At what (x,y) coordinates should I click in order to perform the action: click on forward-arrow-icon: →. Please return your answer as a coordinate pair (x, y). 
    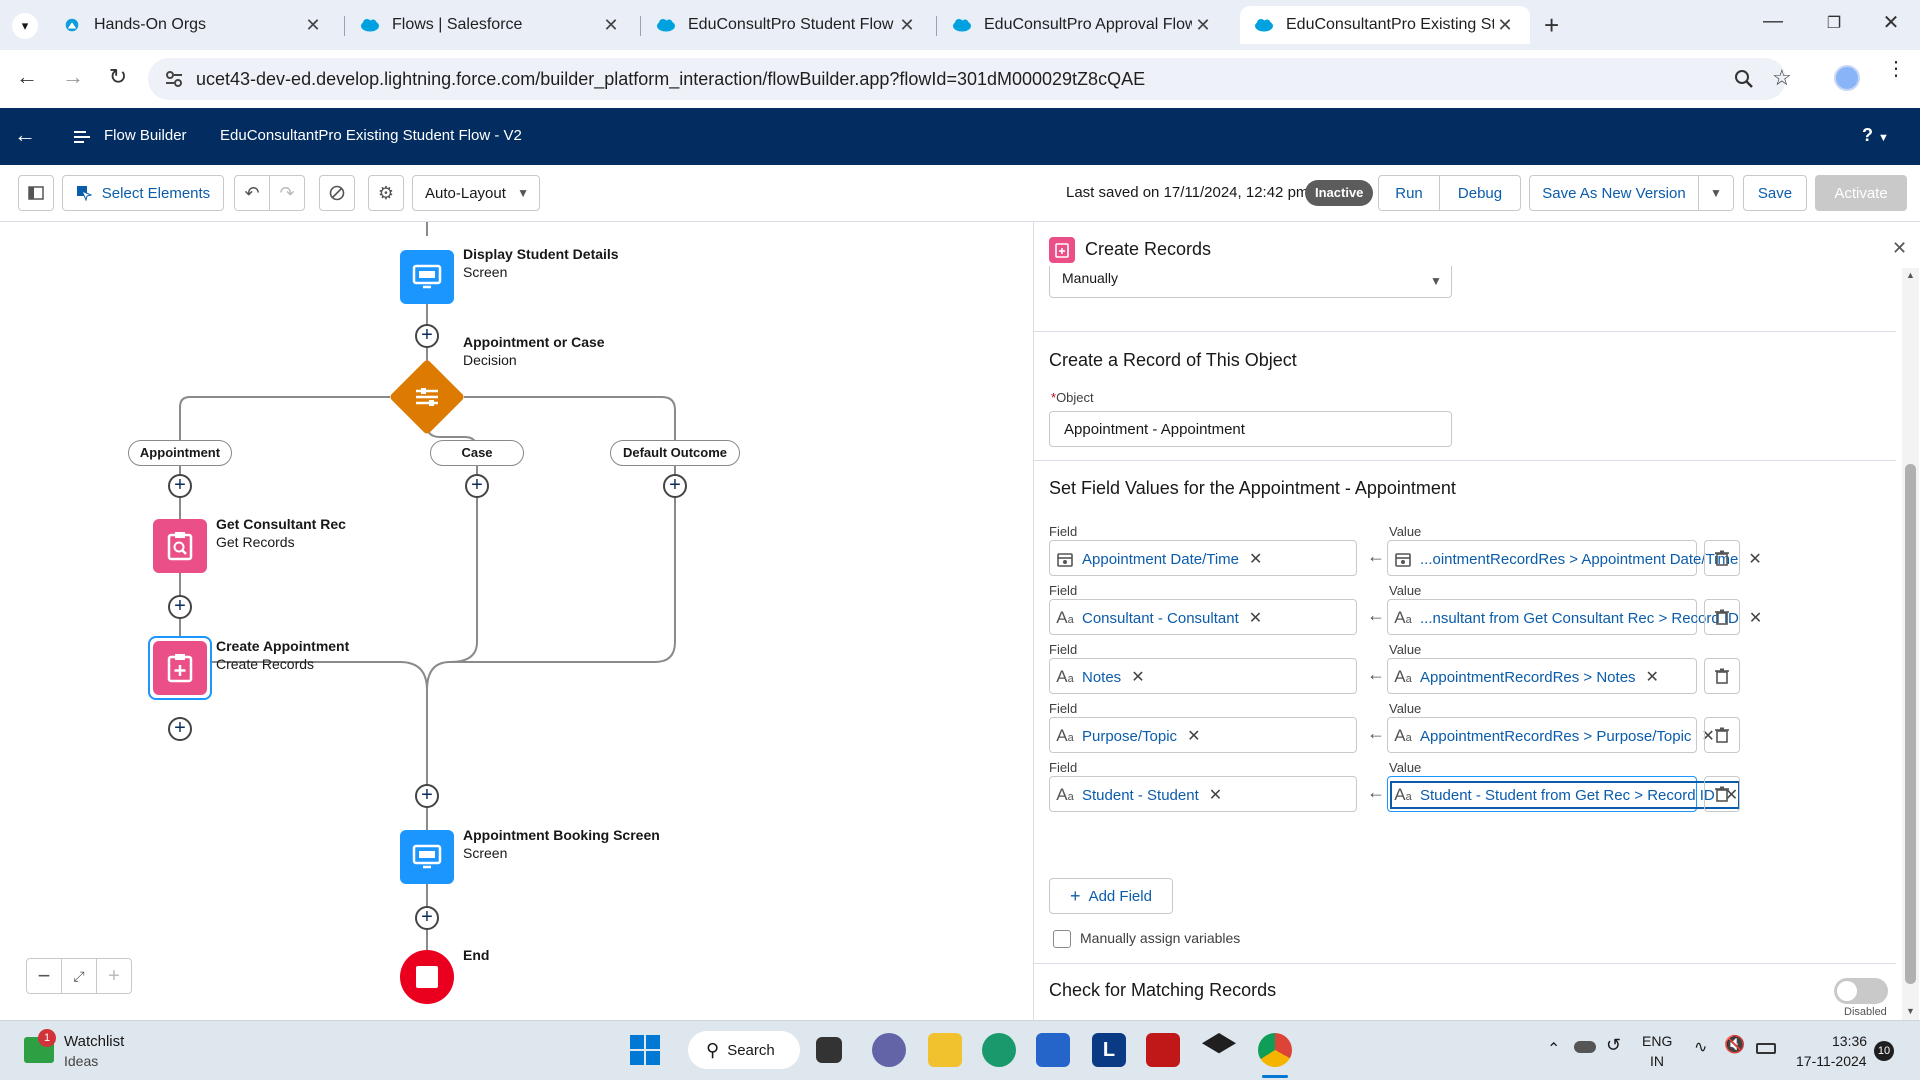
    Looking at the image, I should click on (73, 77).